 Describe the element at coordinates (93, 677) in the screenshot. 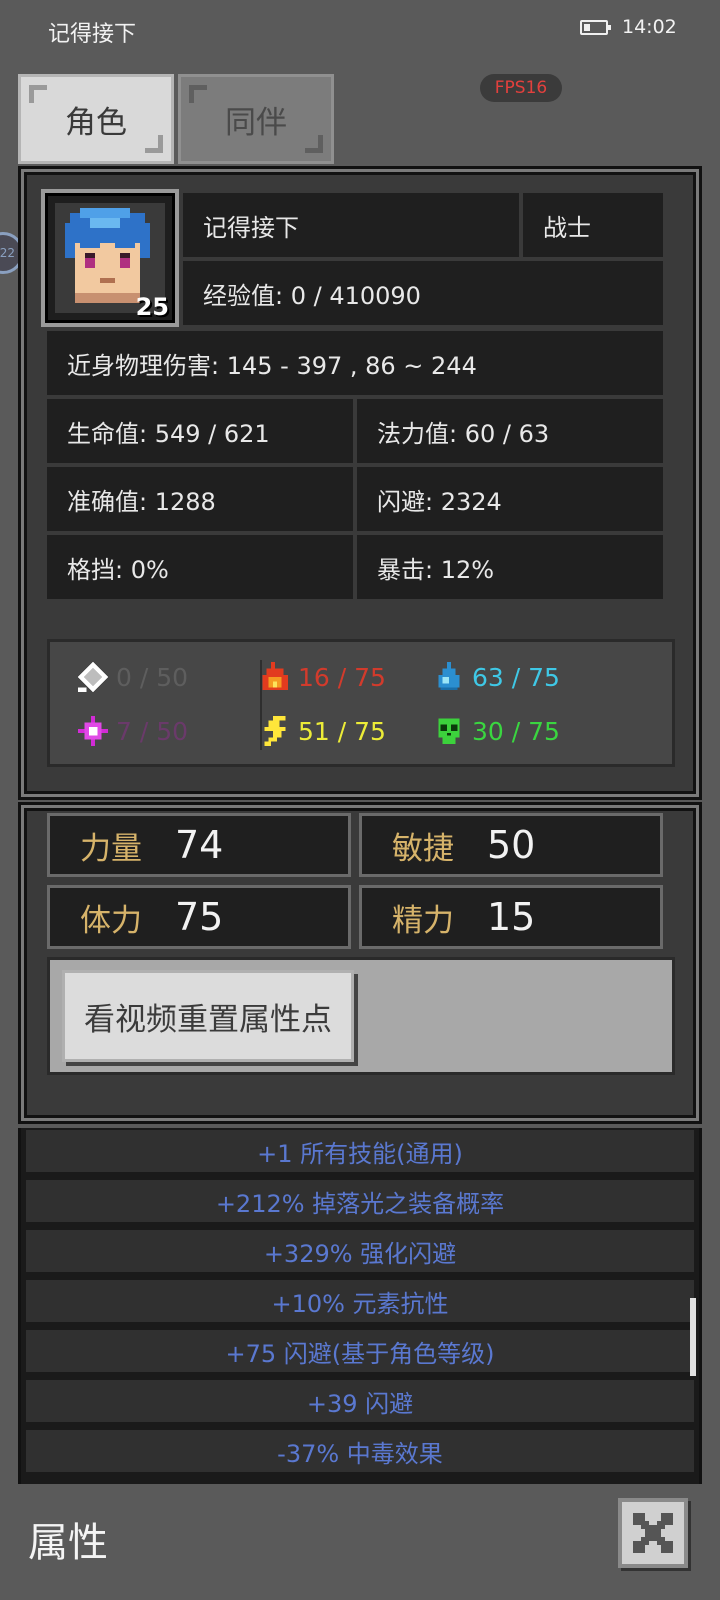

I see `physical-shield-icon` at that location.